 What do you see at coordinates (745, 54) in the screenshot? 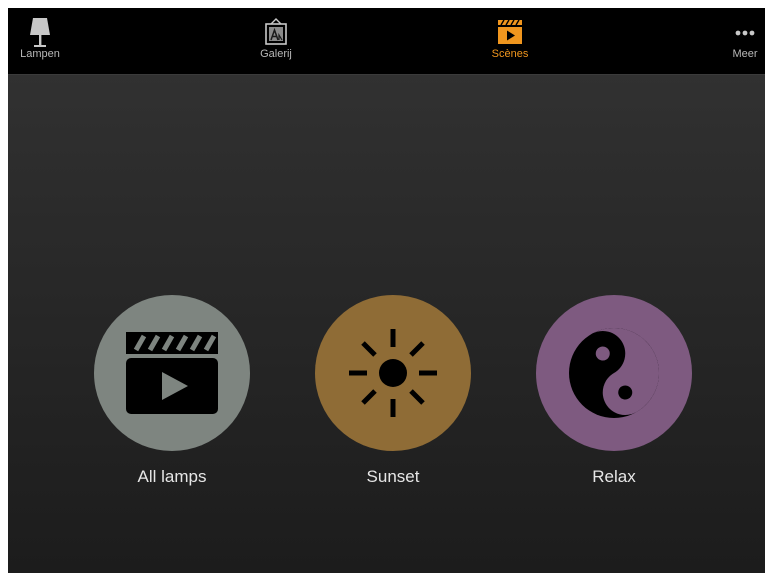
I see `tab-label-meer: Meer` at bounding box center [745, 54].